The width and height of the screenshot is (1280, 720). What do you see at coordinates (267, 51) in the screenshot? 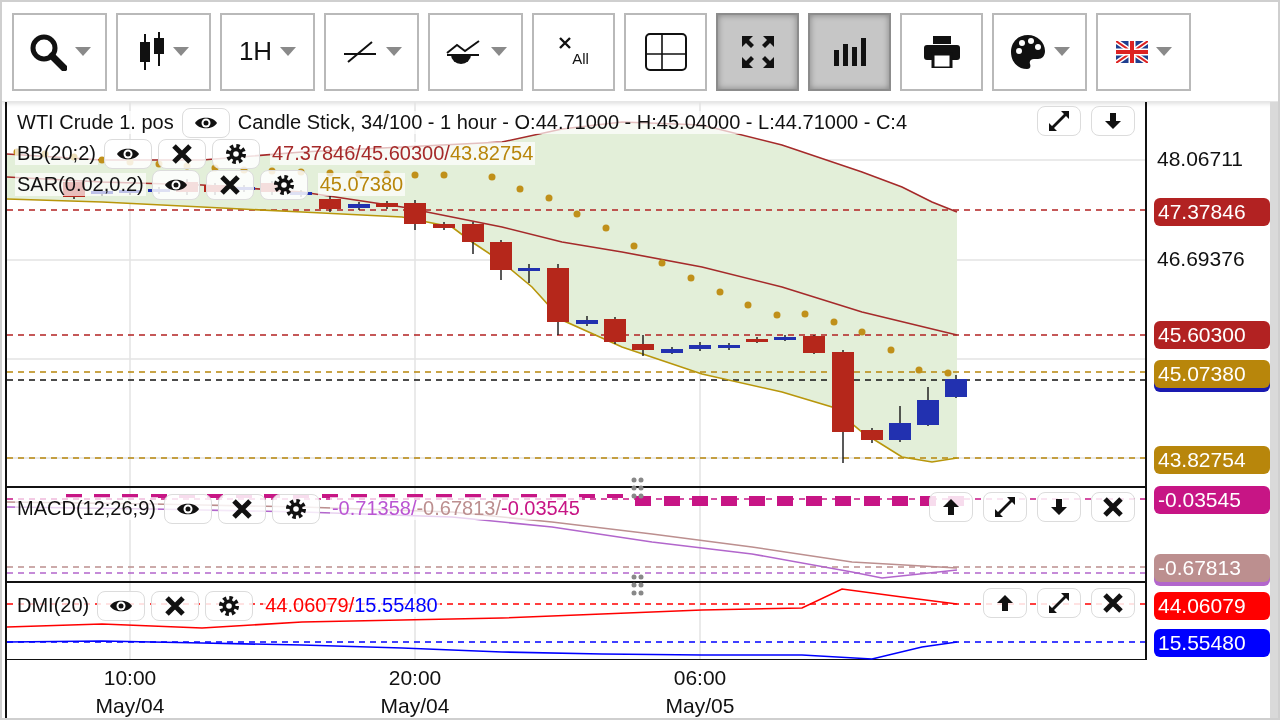
I see `timeframe-tool-button: 1H` at bounding box center [267, 51].